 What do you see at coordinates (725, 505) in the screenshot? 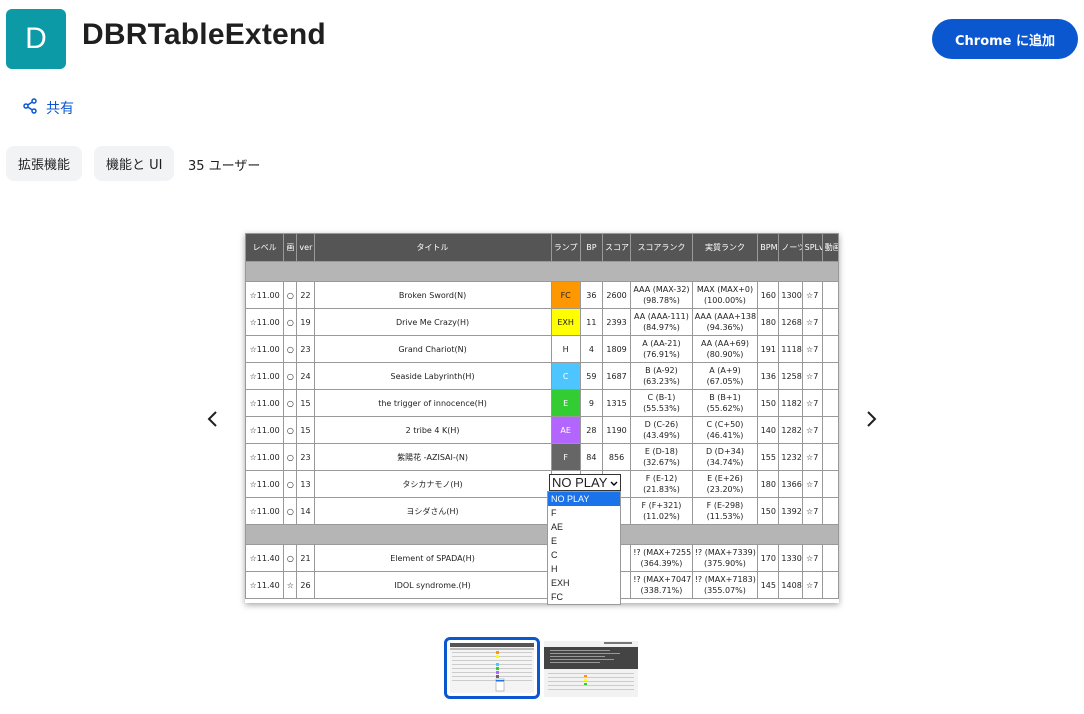
I see `real-rank-cell-label: F (E-298)` at bounding box center [725, 505].